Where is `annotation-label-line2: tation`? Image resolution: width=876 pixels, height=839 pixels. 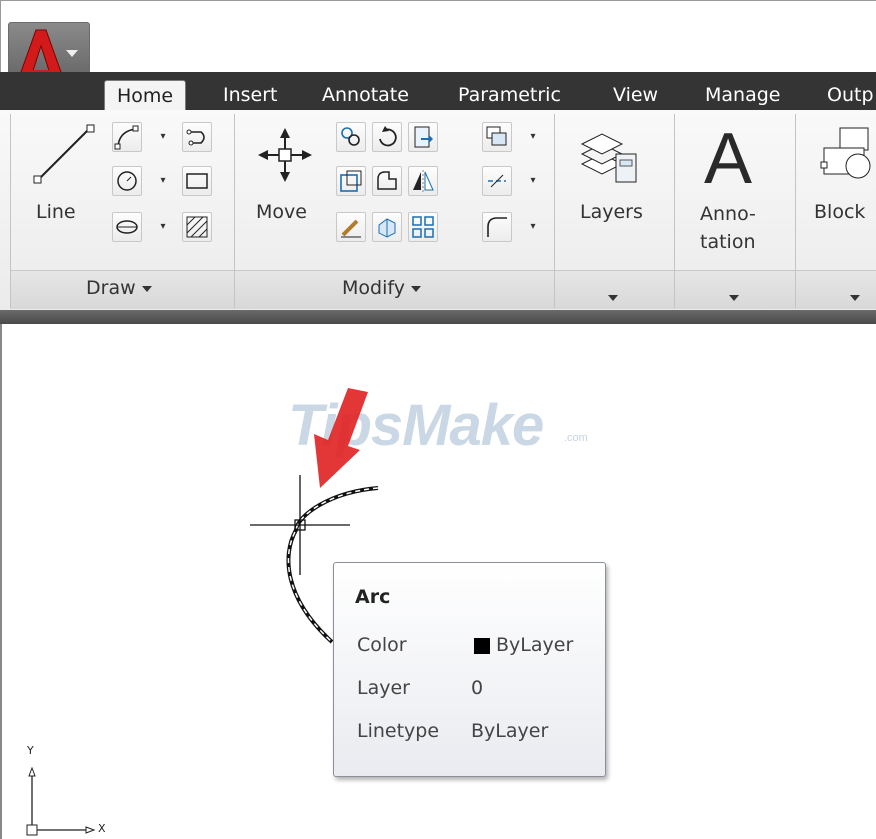 annotation-label-line2: tation is located at coordinates (728, 242).